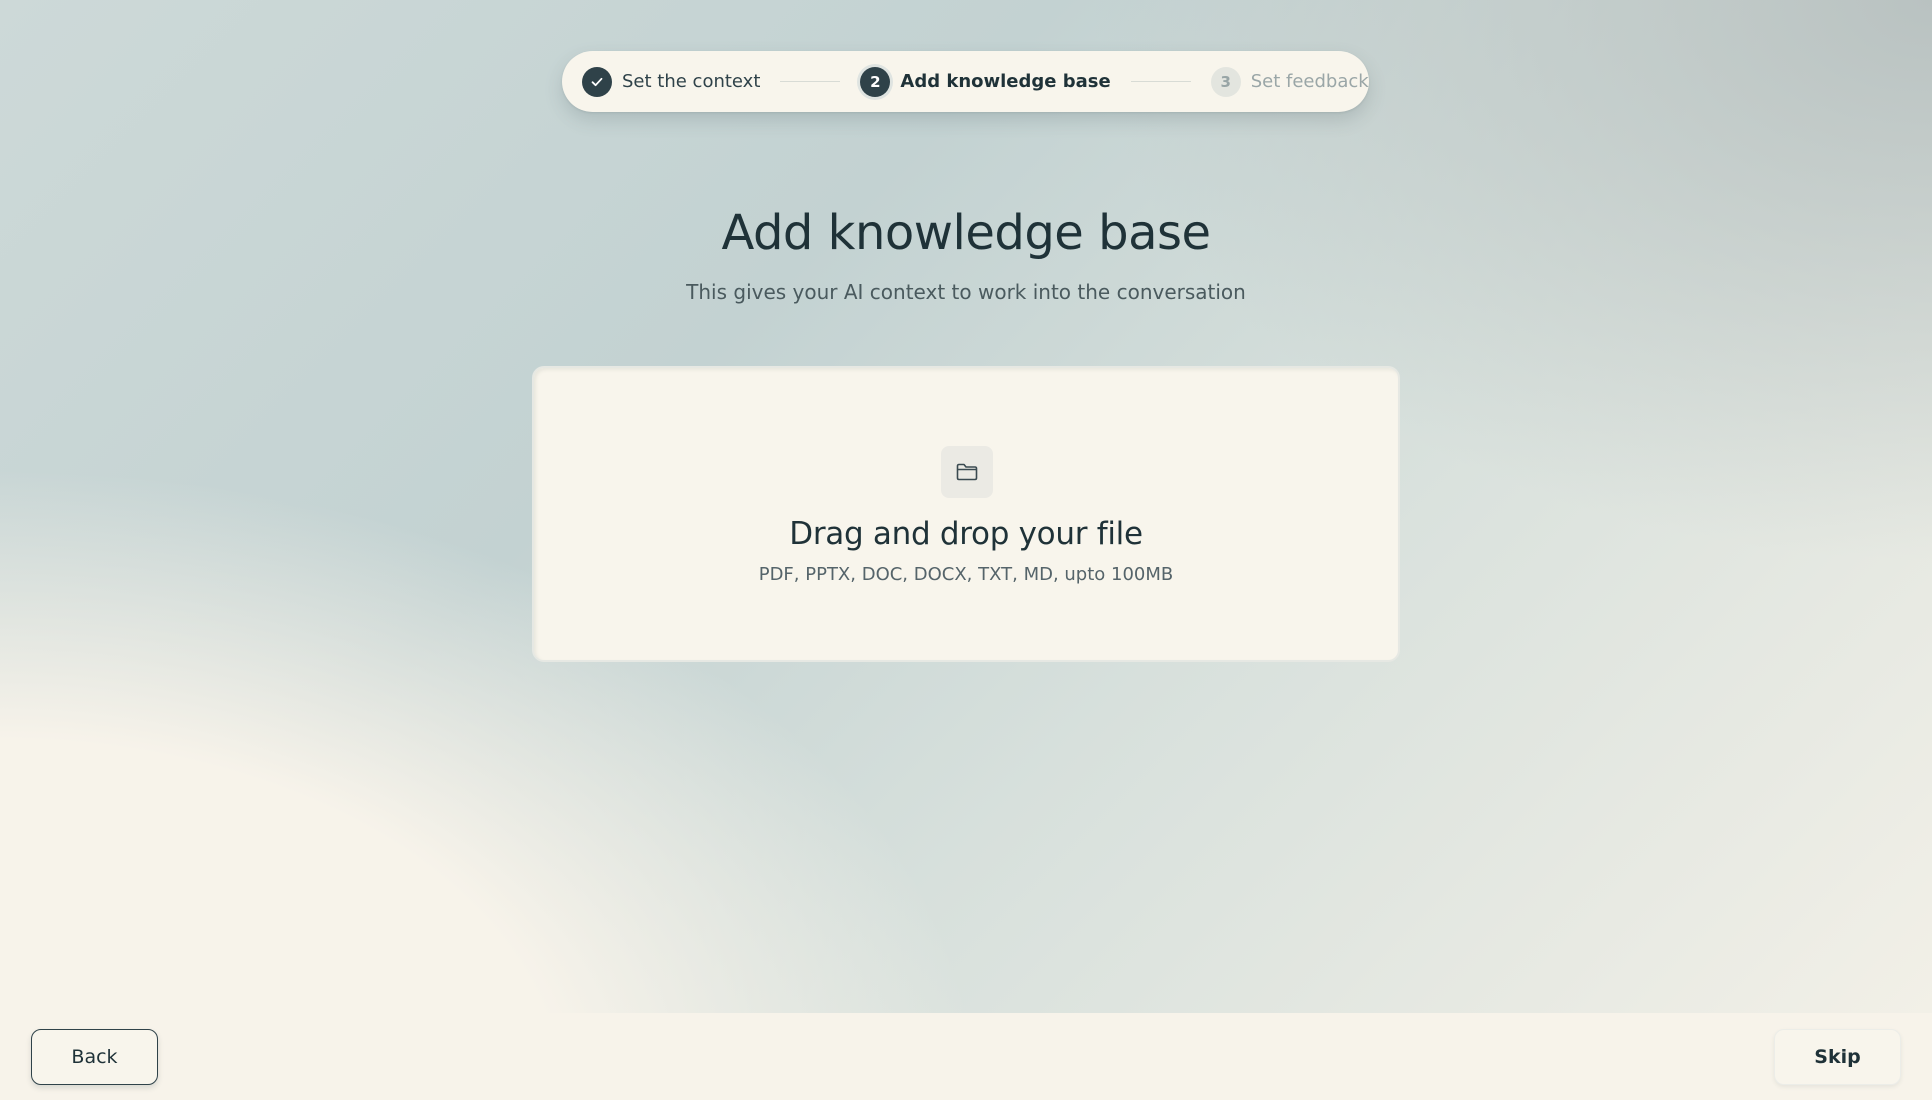  What do you see at coordinates (875, 81) in the screenshot?
I see `step-number: 2` at bounding box center [875, 81].